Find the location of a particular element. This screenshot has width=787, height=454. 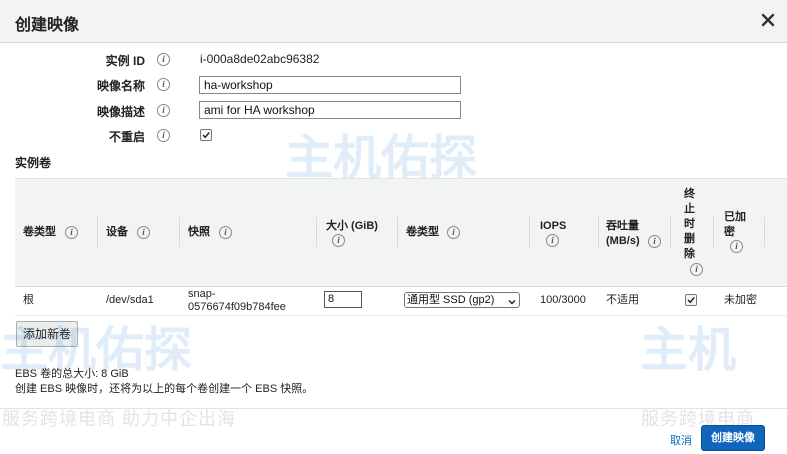

col-delete-char-3: 时 is located at coordinates (689, 224).